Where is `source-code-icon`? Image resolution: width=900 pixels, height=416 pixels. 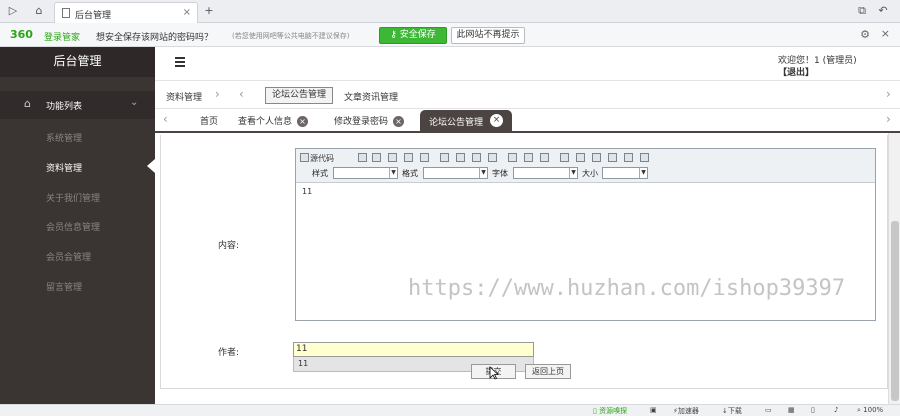
source-code-icon is located at coordinates (304, 157).